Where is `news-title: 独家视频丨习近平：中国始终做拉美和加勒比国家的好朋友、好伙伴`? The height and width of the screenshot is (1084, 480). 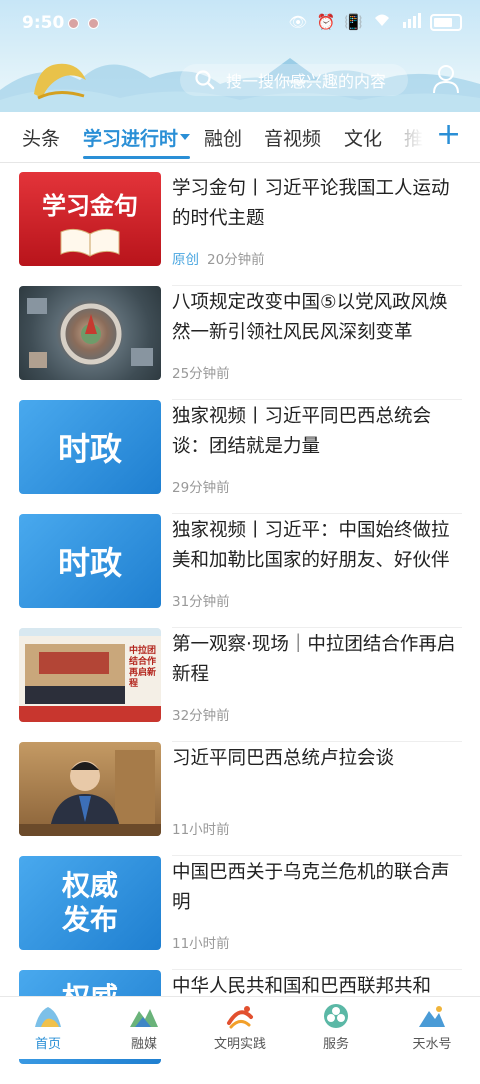 news-title: 独家视频丨习近平：中国始终做拉美和加勒比国家的好朋友、好伙伴 is located at coordinates (317, 546).